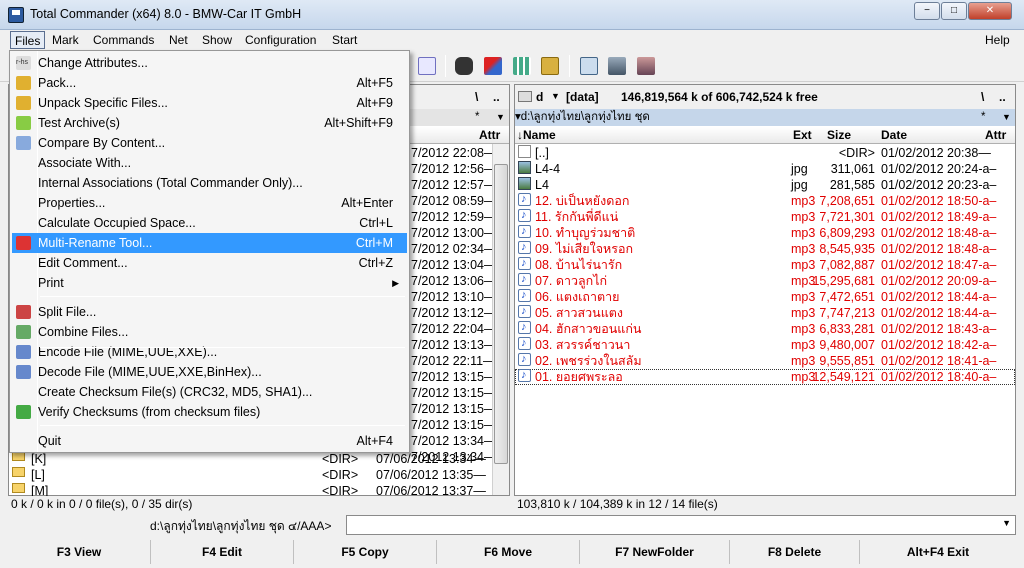 This screenshot has height=568, width=1024. What do you see at coordinates (765, 185) in the screenshot?
I see `table-row: L4 jpg 281,585 01/02/2012 20:23-a–` at bounding box center [765, 185].